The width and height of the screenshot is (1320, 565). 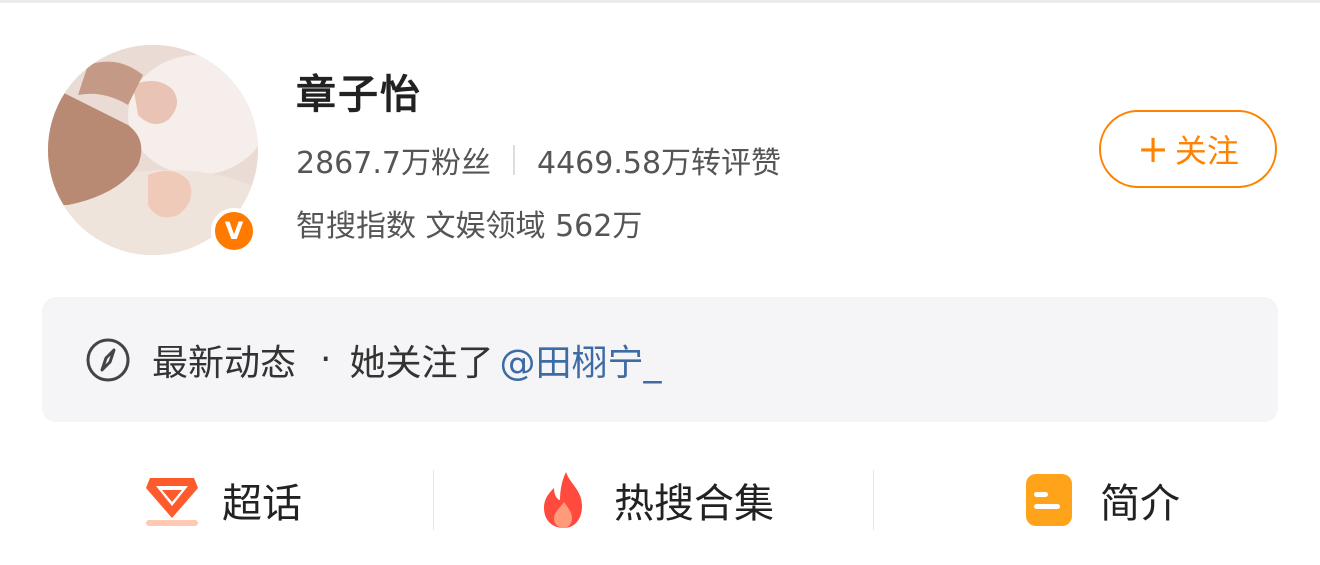 What do you see at coordinates (513, 160) in the screenshot?
I see `stats-divider` at bounding box center [513, 160].